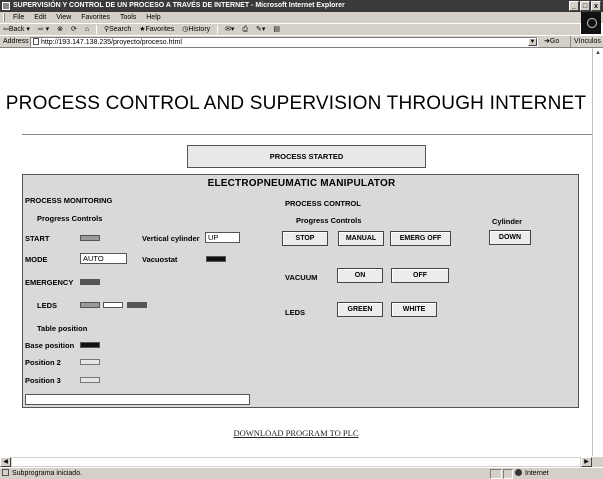 This screenshot has width=603, height=479. I want to click on page-status-icon, so click(5, 472).